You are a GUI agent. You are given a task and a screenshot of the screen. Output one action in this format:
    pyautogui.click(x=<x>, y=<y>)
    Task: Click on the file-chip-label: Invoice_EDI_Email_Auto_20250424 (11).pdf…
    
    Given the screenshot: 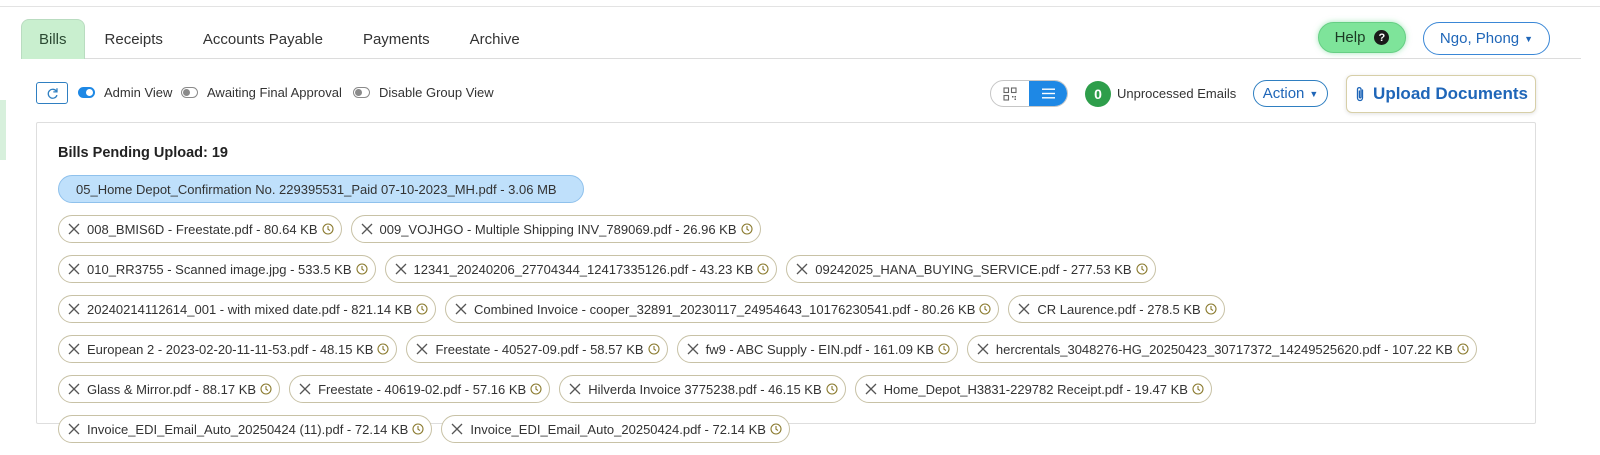 What is the action you would take?
    pyautogui.click(x=248, y=429)
    